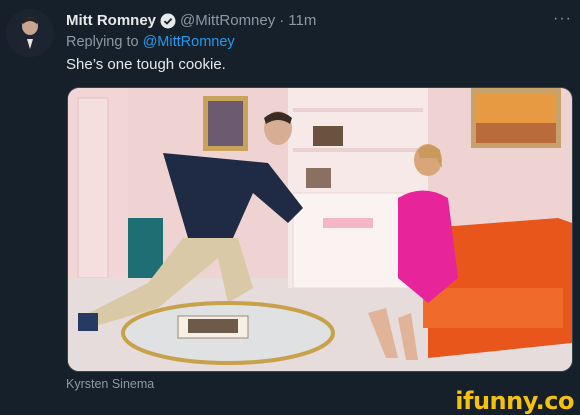 This screenshot has height=415, width=580. What do you see at coordinates (189, 42) in the screenshot?
I see `replying-to-handle-link: @MittRomney` at bounding box center [189, 42].